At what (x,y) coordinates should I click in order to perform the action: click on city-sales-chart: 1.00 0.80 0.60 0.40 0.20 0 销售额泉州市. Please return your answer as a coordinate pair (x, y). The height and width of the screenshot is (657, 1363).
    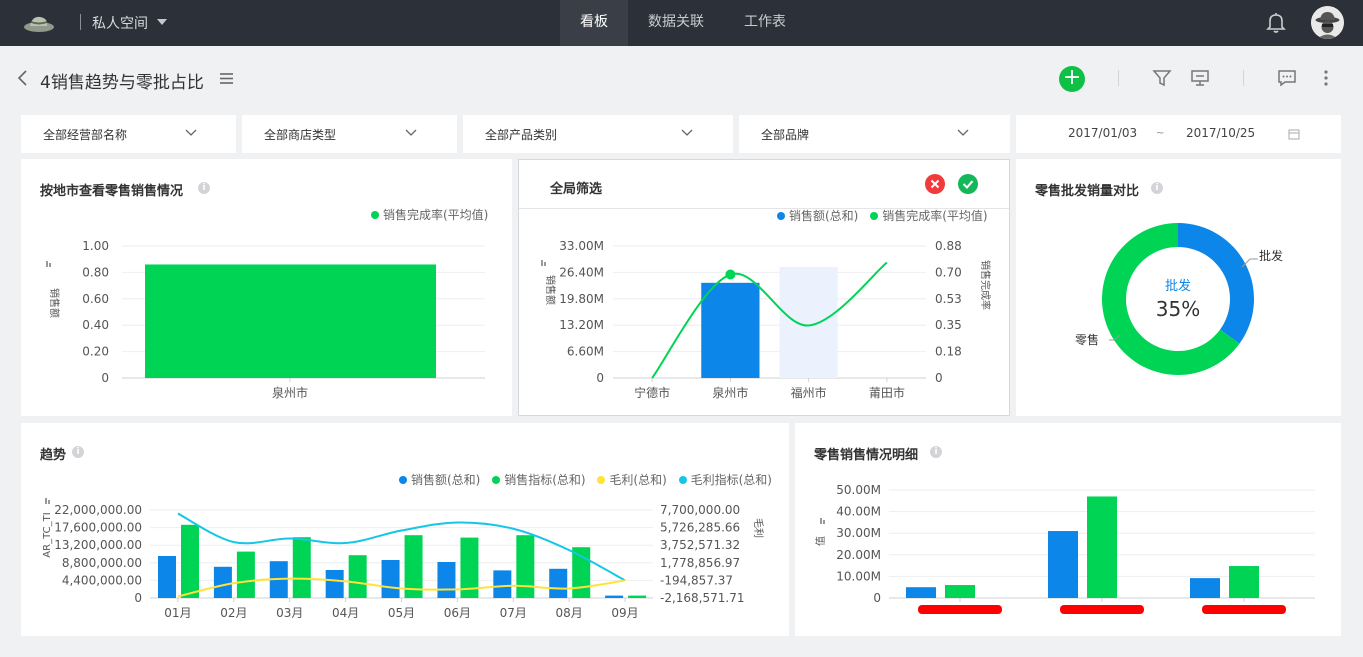
    Looking at the image, I should click on (265, 319).